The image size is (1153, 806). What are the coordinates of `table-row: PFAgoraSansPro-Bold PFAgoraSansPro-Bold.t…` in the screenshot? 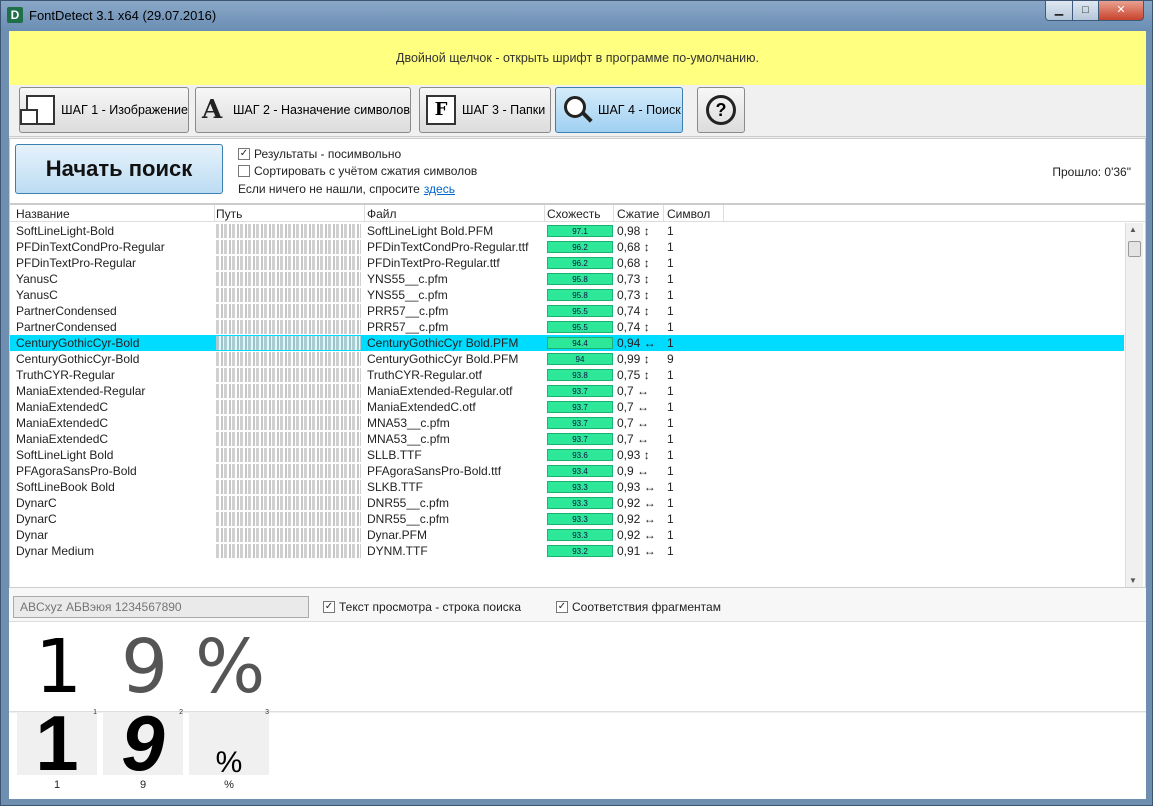 It's located at (567, 471).